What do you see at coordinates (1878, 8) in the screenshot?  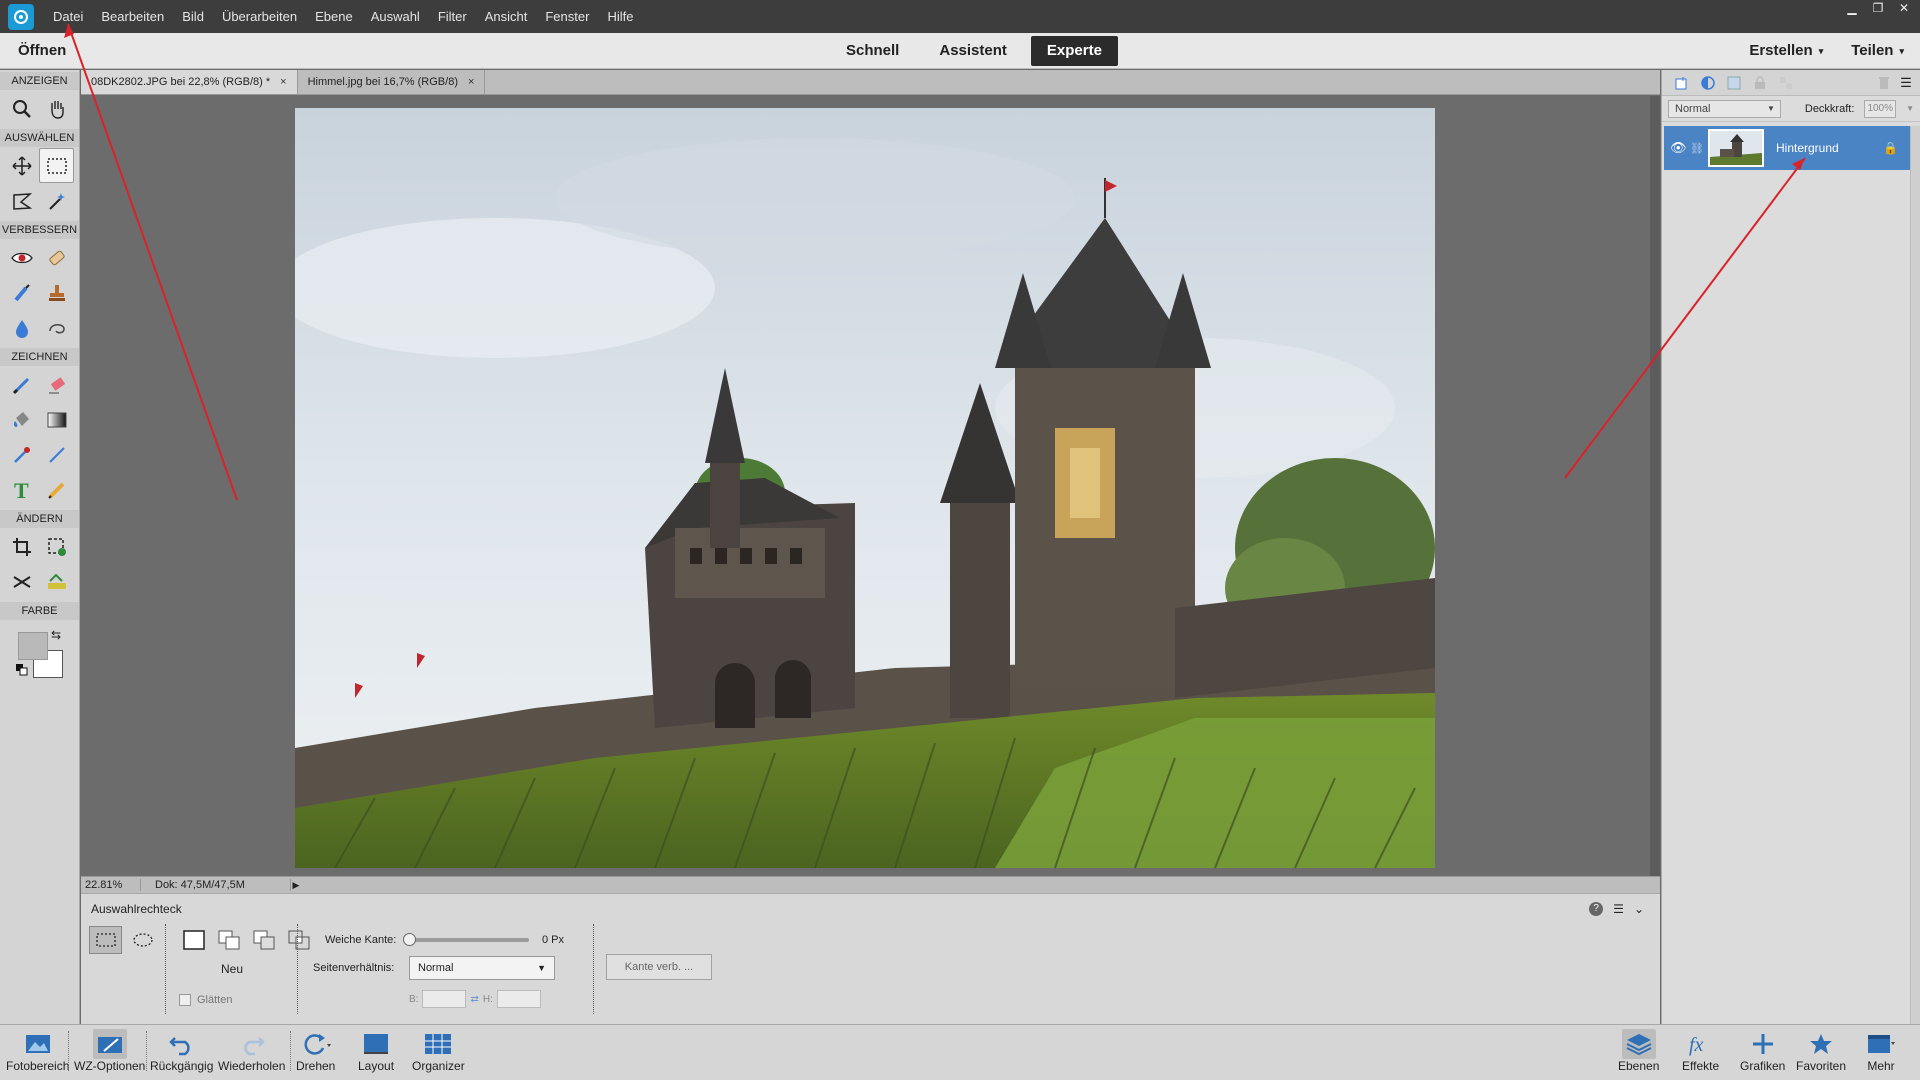 I see `restore-icon: ❐` at bounding box center [1878, 8].